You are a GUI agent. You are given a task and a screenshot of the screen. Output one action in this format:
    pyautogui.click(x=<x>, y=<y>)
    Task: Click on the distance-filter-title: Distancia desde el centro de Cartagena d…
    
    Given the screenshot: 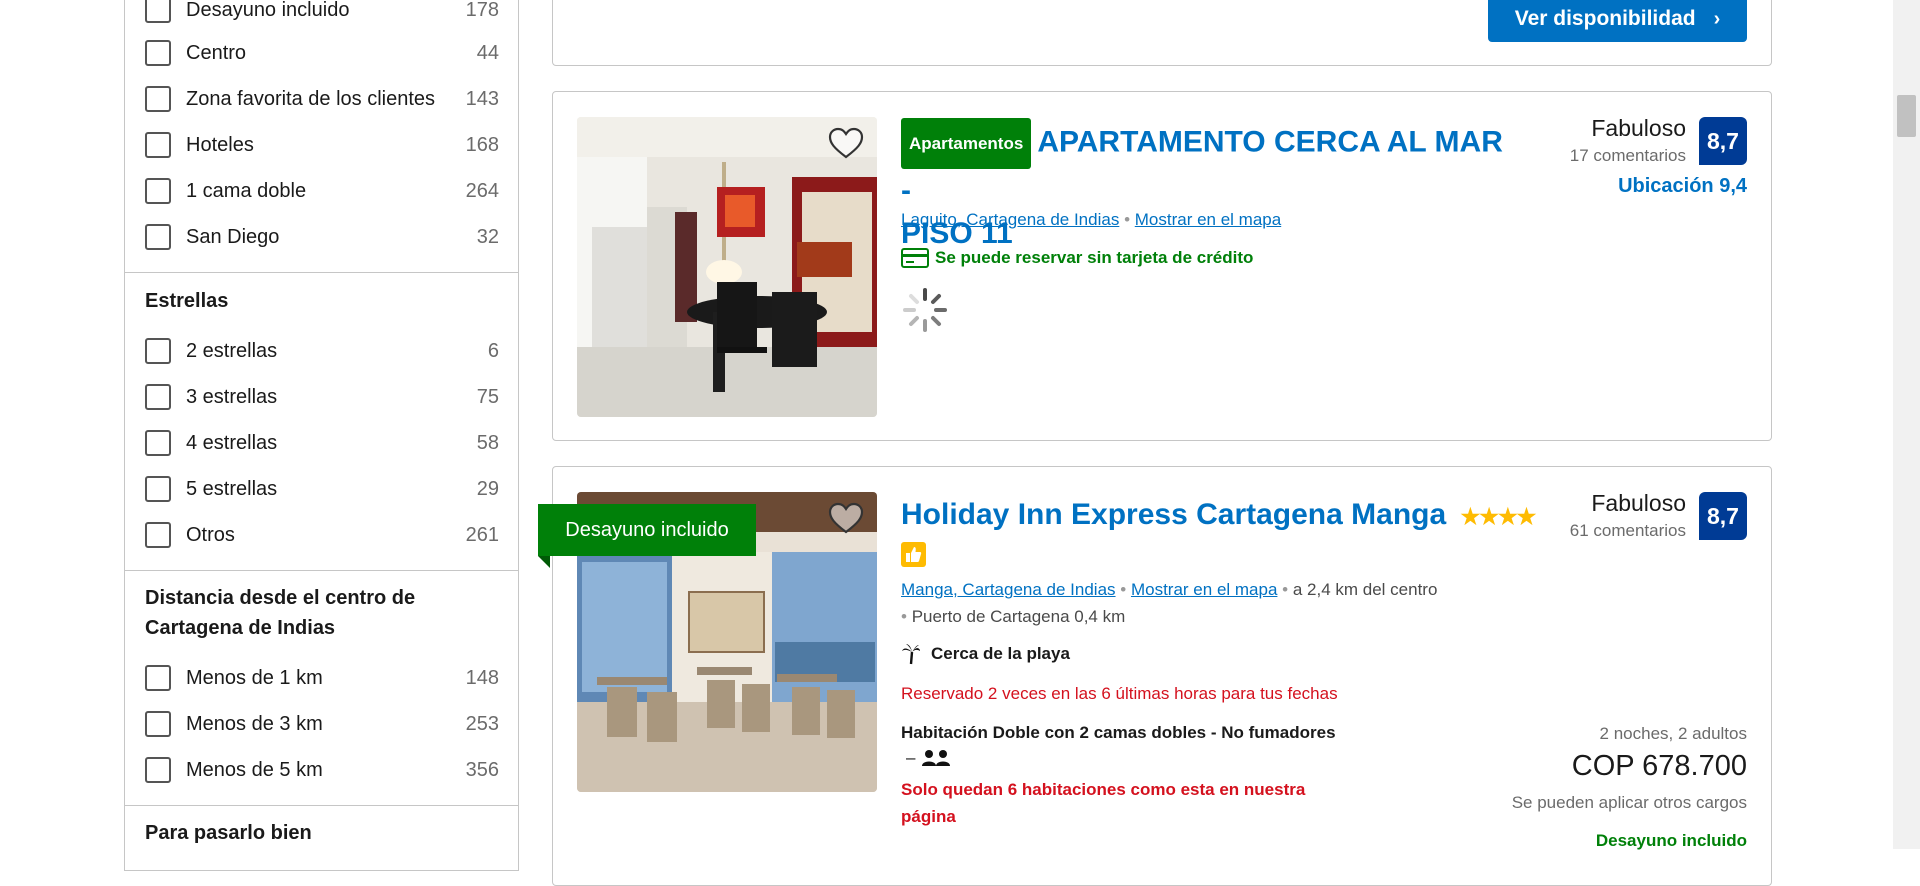 What is the action you would take?
    pyautogui.click(x=280, y=613)
    